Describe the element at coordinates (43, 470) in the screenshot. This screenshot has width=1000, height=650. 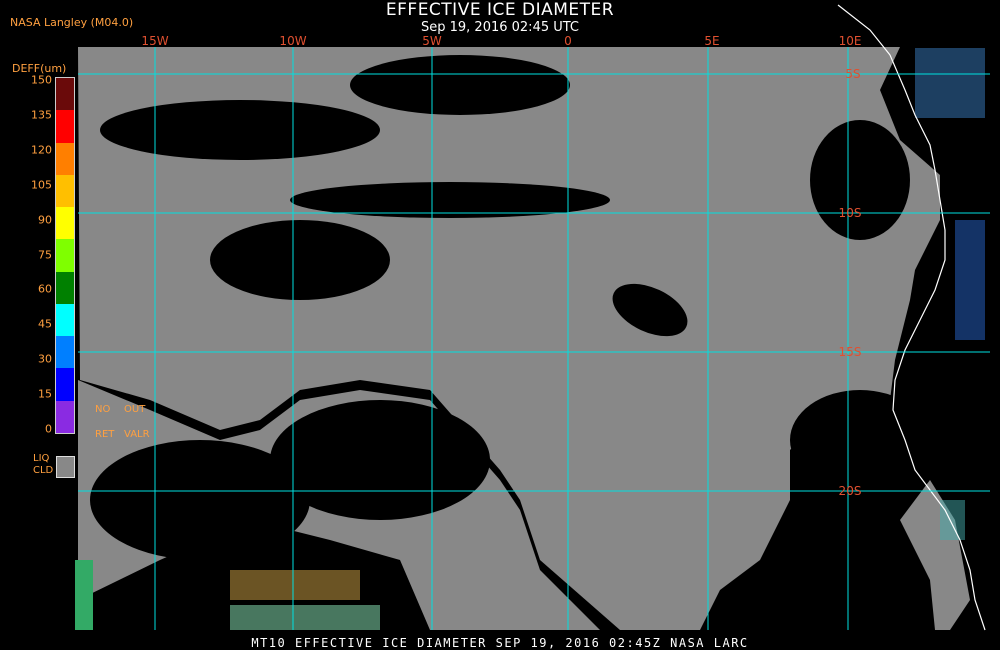
I see `liq-cld-label-2: CLD` at that location.